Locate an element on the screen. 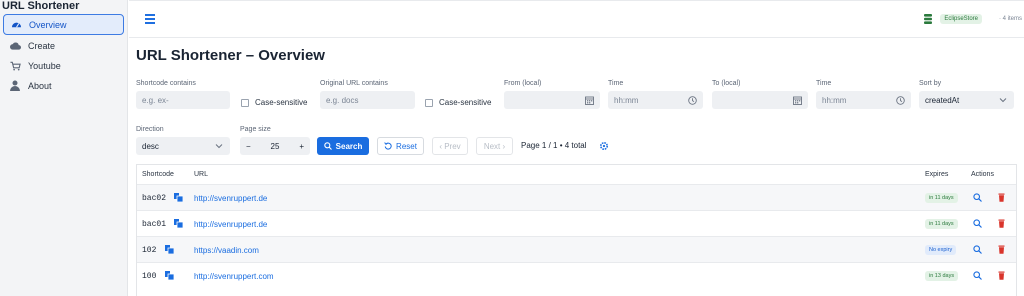 The width and height of the screenshot is (1024, 296). sidebar-item-about: About is located at coordinates (63, 85).